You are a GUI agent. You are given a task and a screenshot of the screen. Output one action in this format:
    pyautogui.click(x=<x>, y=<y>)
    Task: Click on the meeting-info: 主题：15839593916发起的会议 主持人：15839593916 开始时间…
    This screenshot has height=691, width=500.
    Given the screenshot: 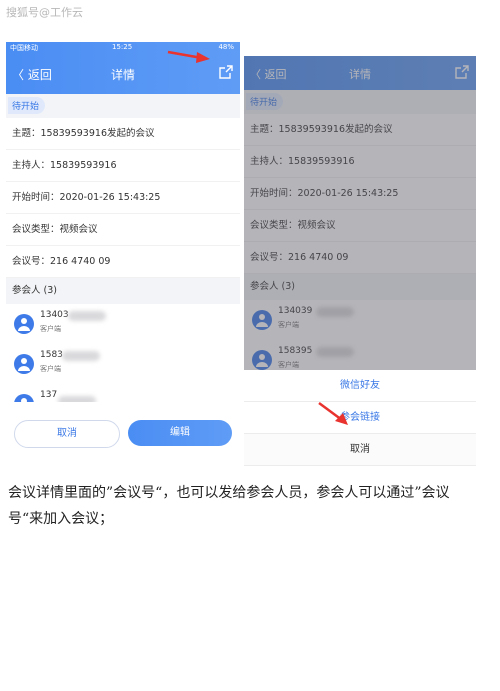 What is the action you would take?
    pyautogui.click(x=123, y=198)
    